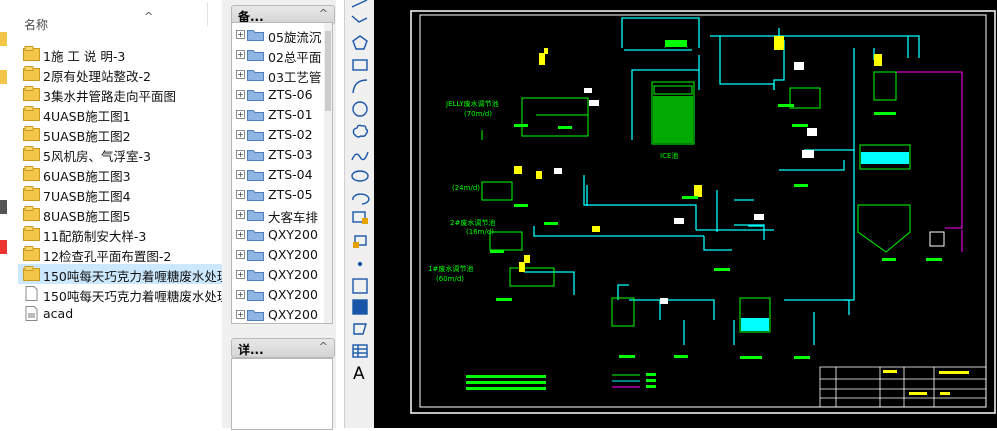 This screenshot has height=431, width=997. I want to click on file-list-item: 4UASB施工图1, so click(120, 114).